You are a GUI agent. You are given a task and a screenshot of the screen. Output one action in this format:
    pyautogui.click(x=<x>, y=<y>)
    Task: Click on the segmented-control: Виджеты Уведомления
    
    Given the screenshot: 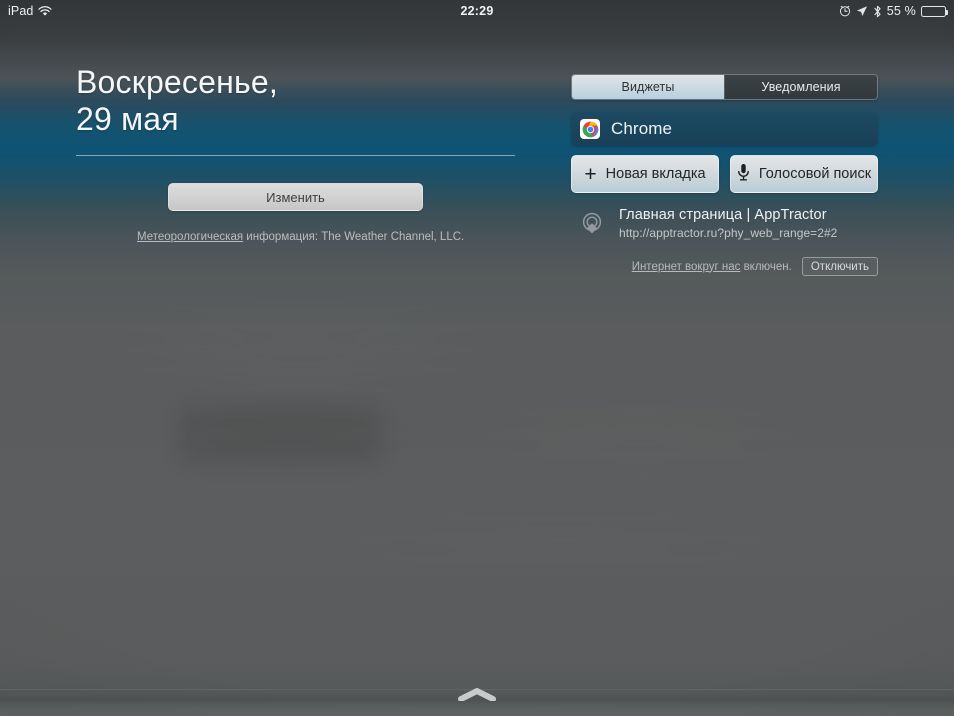 What is the action you would take?
    pyautogui.click(x=724, y=87)
    